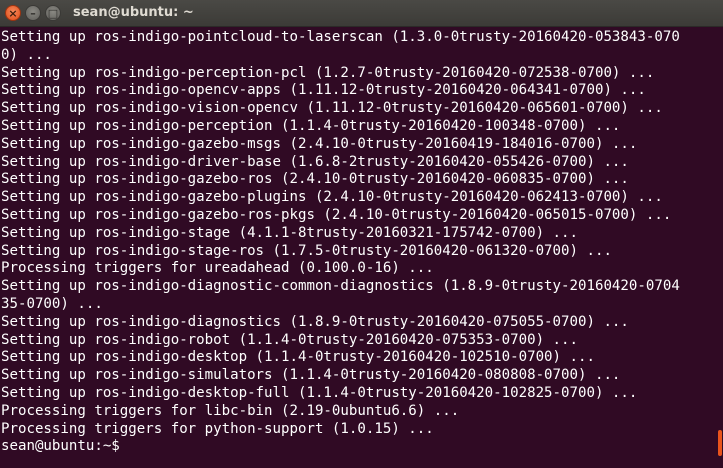  I want to click on maximize-icon: □, so click(53, 13).